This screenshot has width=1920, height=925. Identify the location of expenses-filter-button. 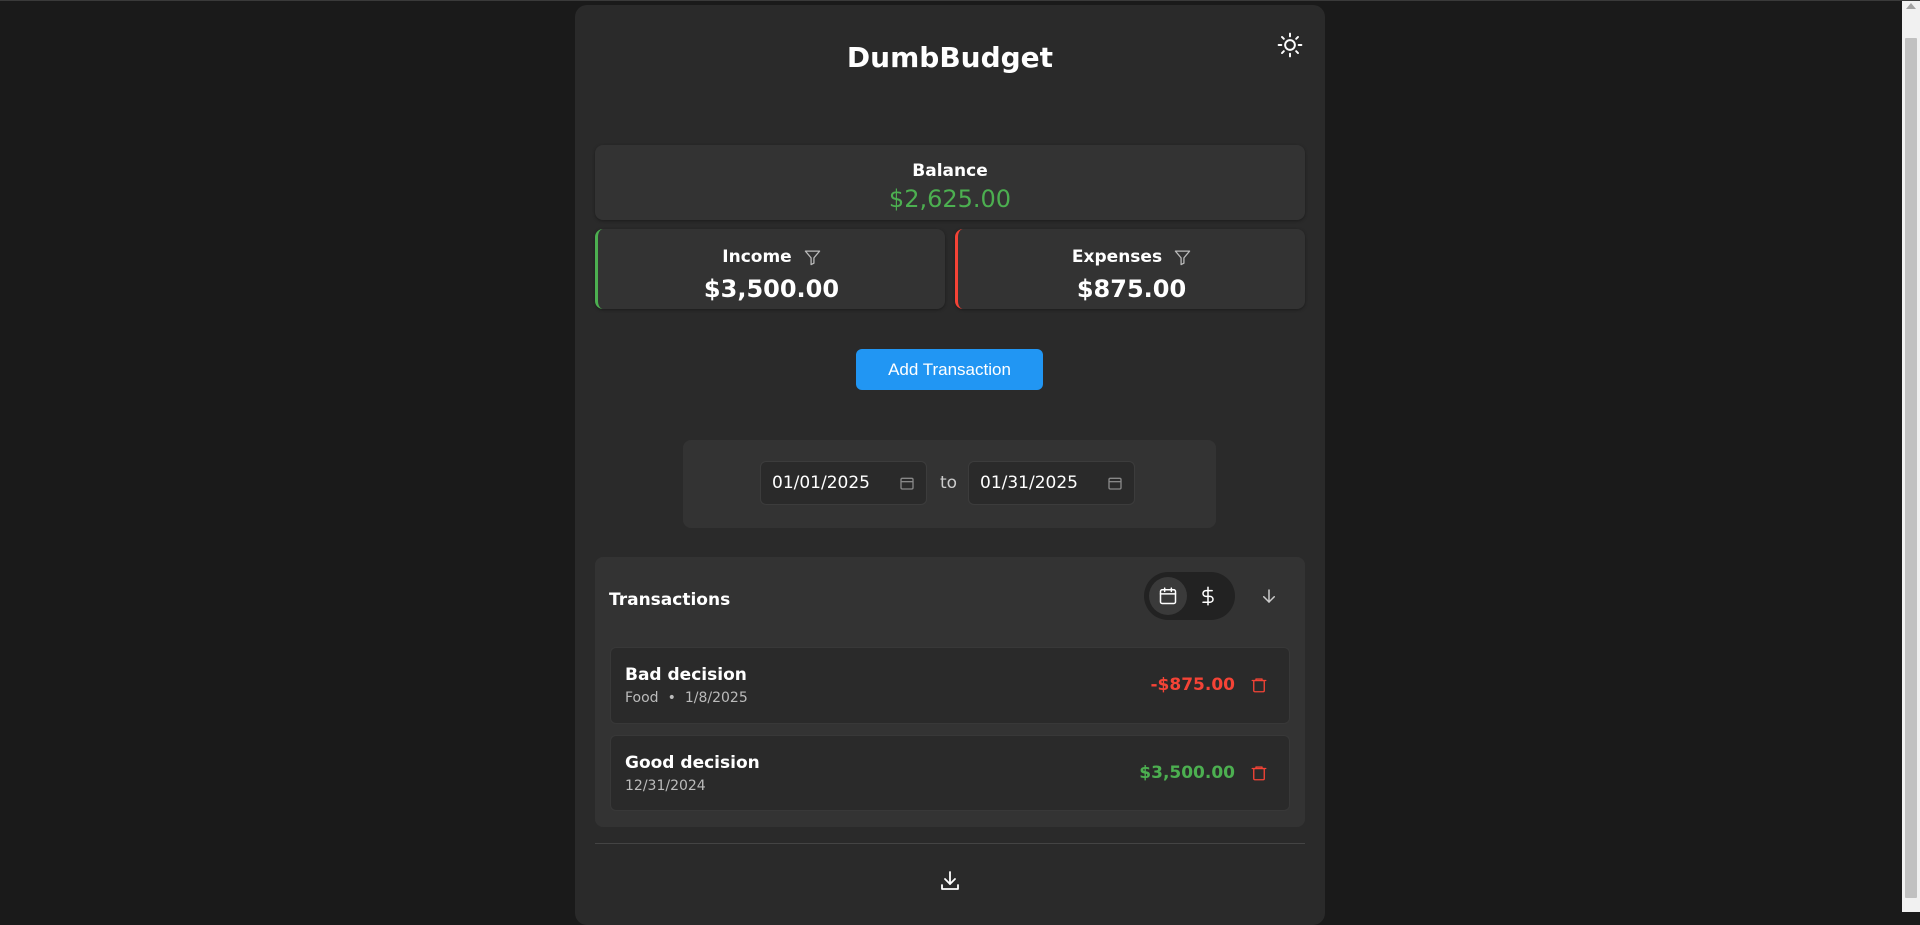
(1182, 257).